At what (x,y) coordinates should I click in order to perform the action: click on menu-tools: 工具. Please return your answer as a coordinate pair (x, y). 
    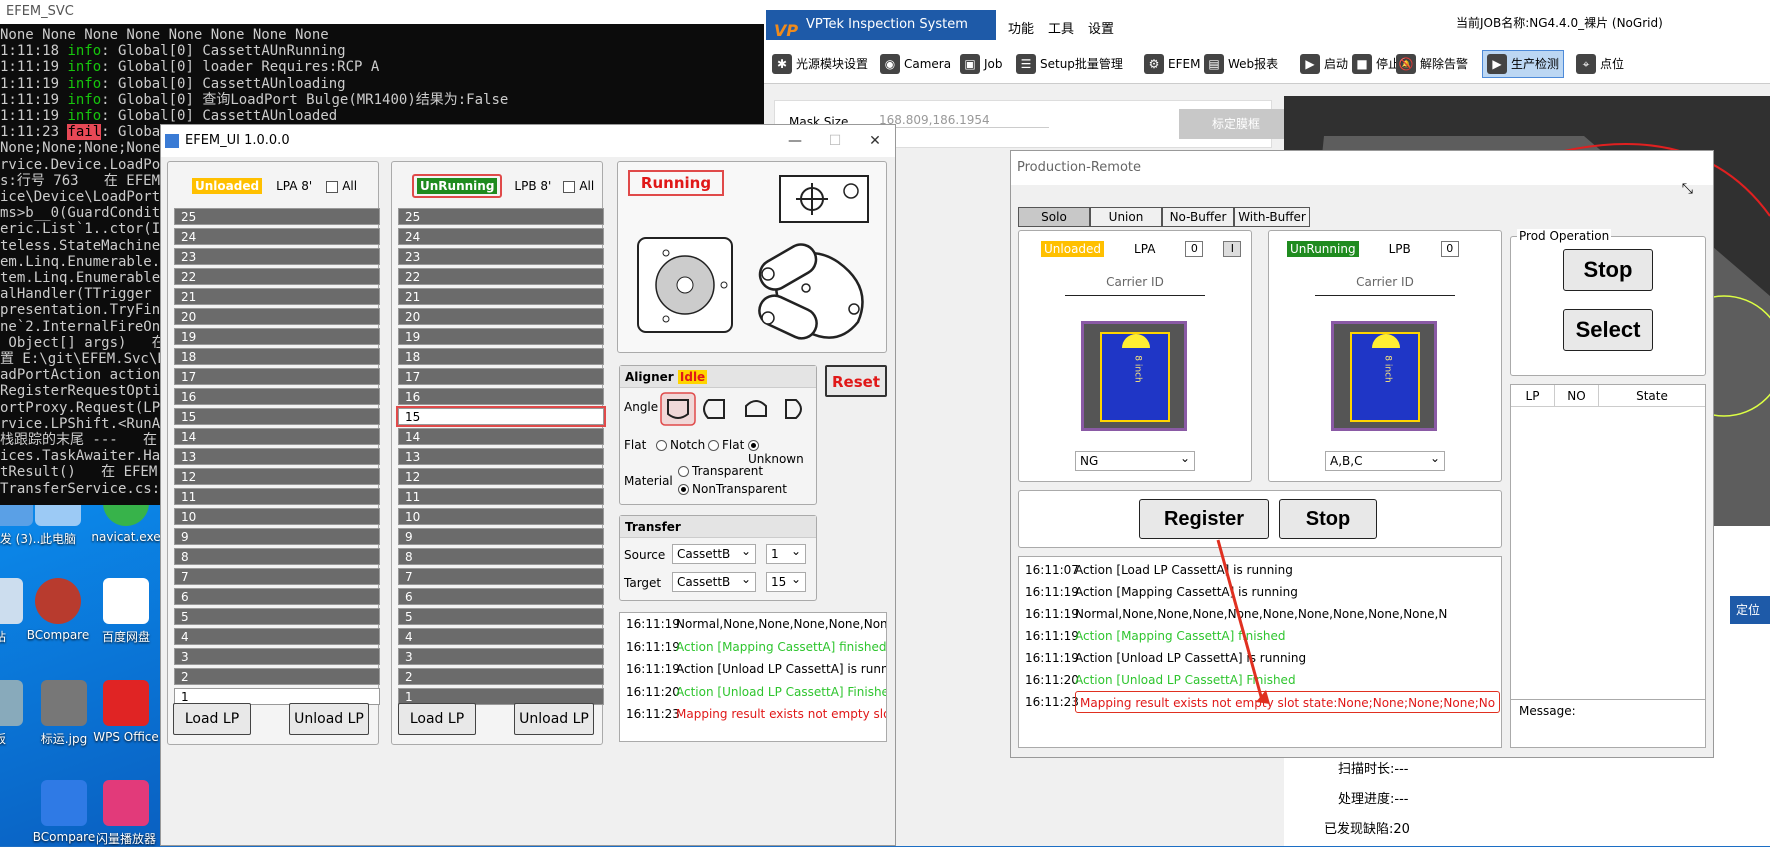
    Looking at the image, I should click on (1061, 27).